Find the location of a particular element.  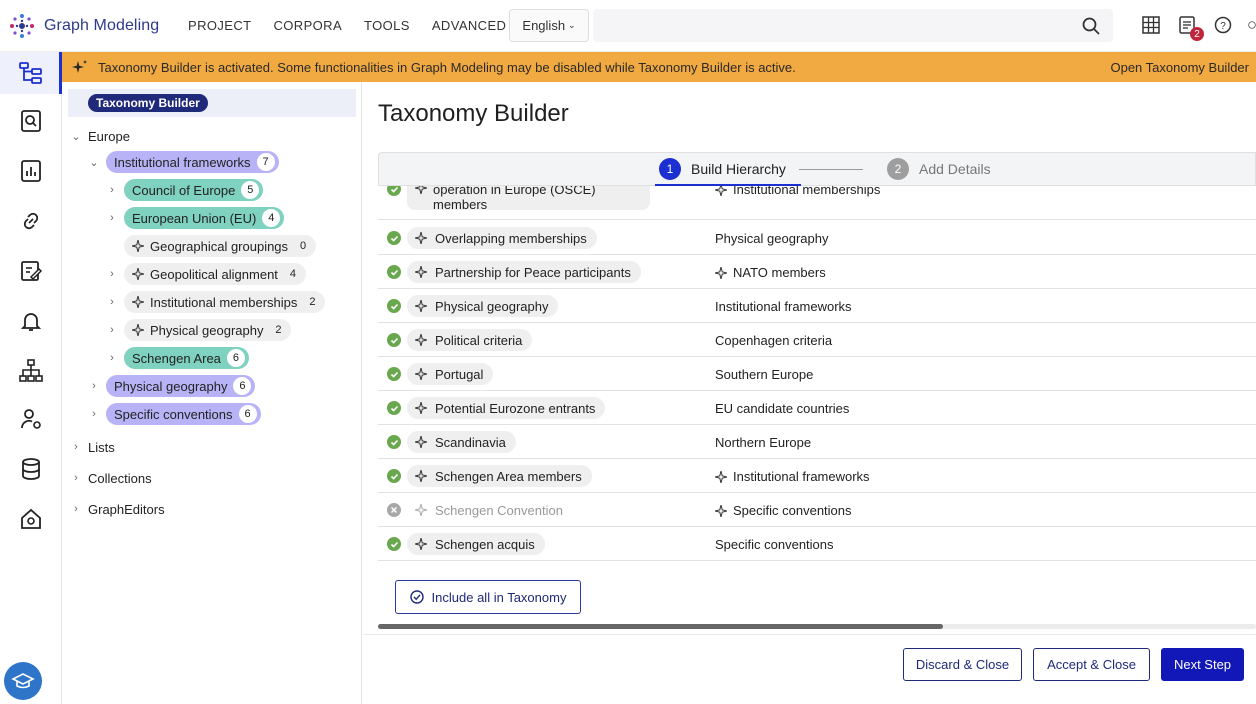

row-name: operation in Europe (OSCE) is located at coordinates (514, 191).